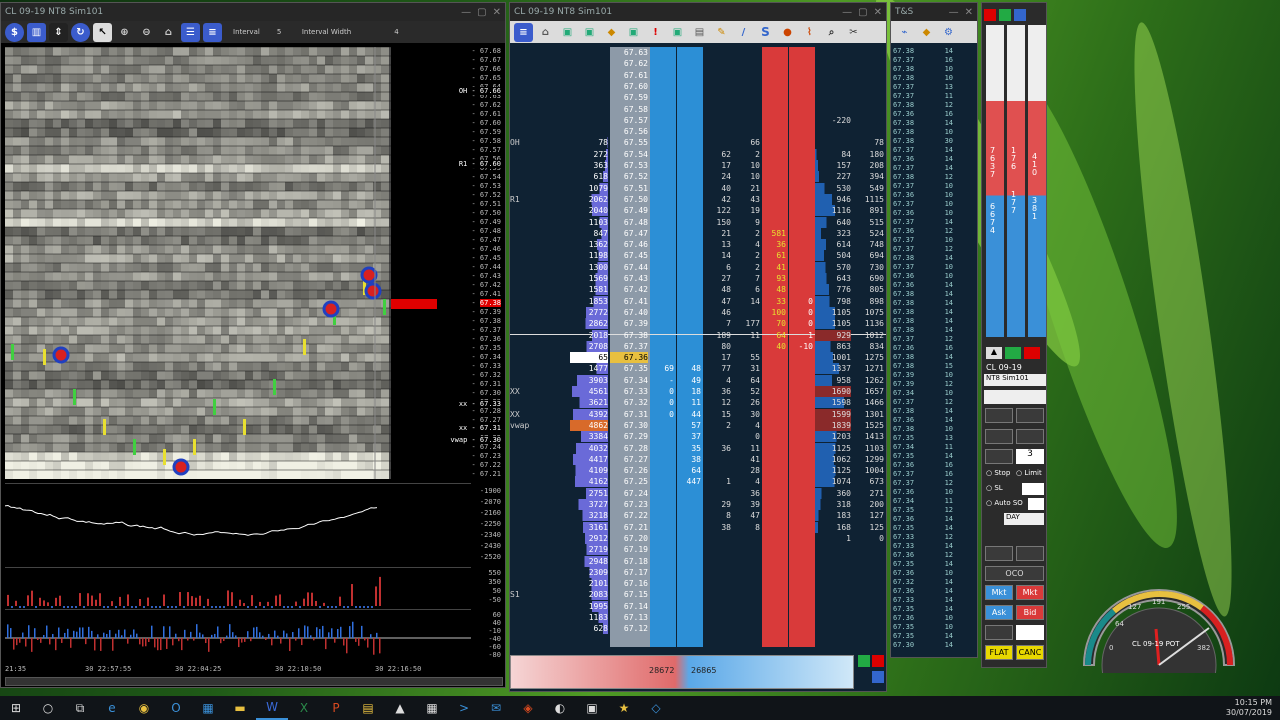 Image resolution: width=1280 pixels, height=720 pixels. Describe the element at coordinates (721, 32) in the screenshot. I see `paint-icon: ✎` at that location.